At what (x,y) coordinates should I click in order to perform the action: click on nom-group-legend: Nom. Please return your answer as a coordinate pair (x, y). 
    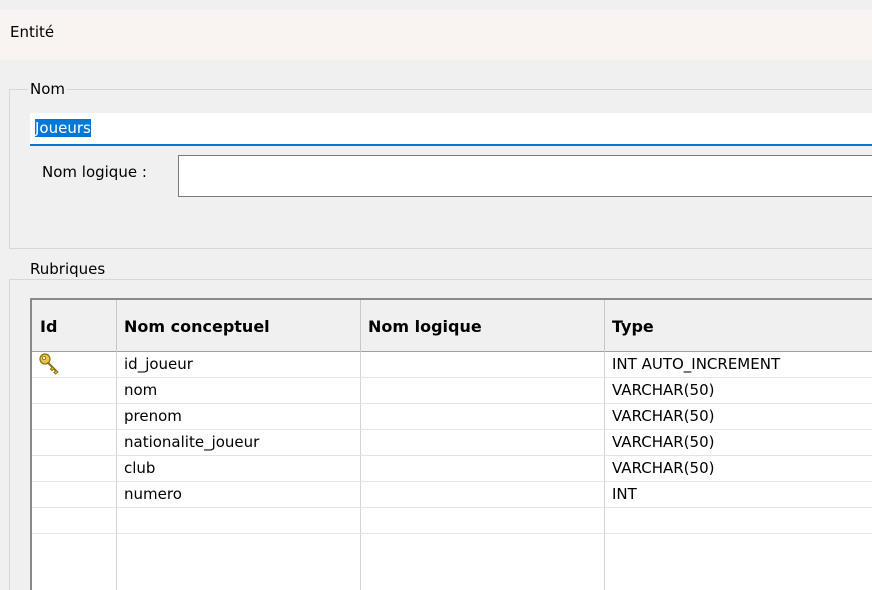
    Looking at the image, I should click on (48, 89).